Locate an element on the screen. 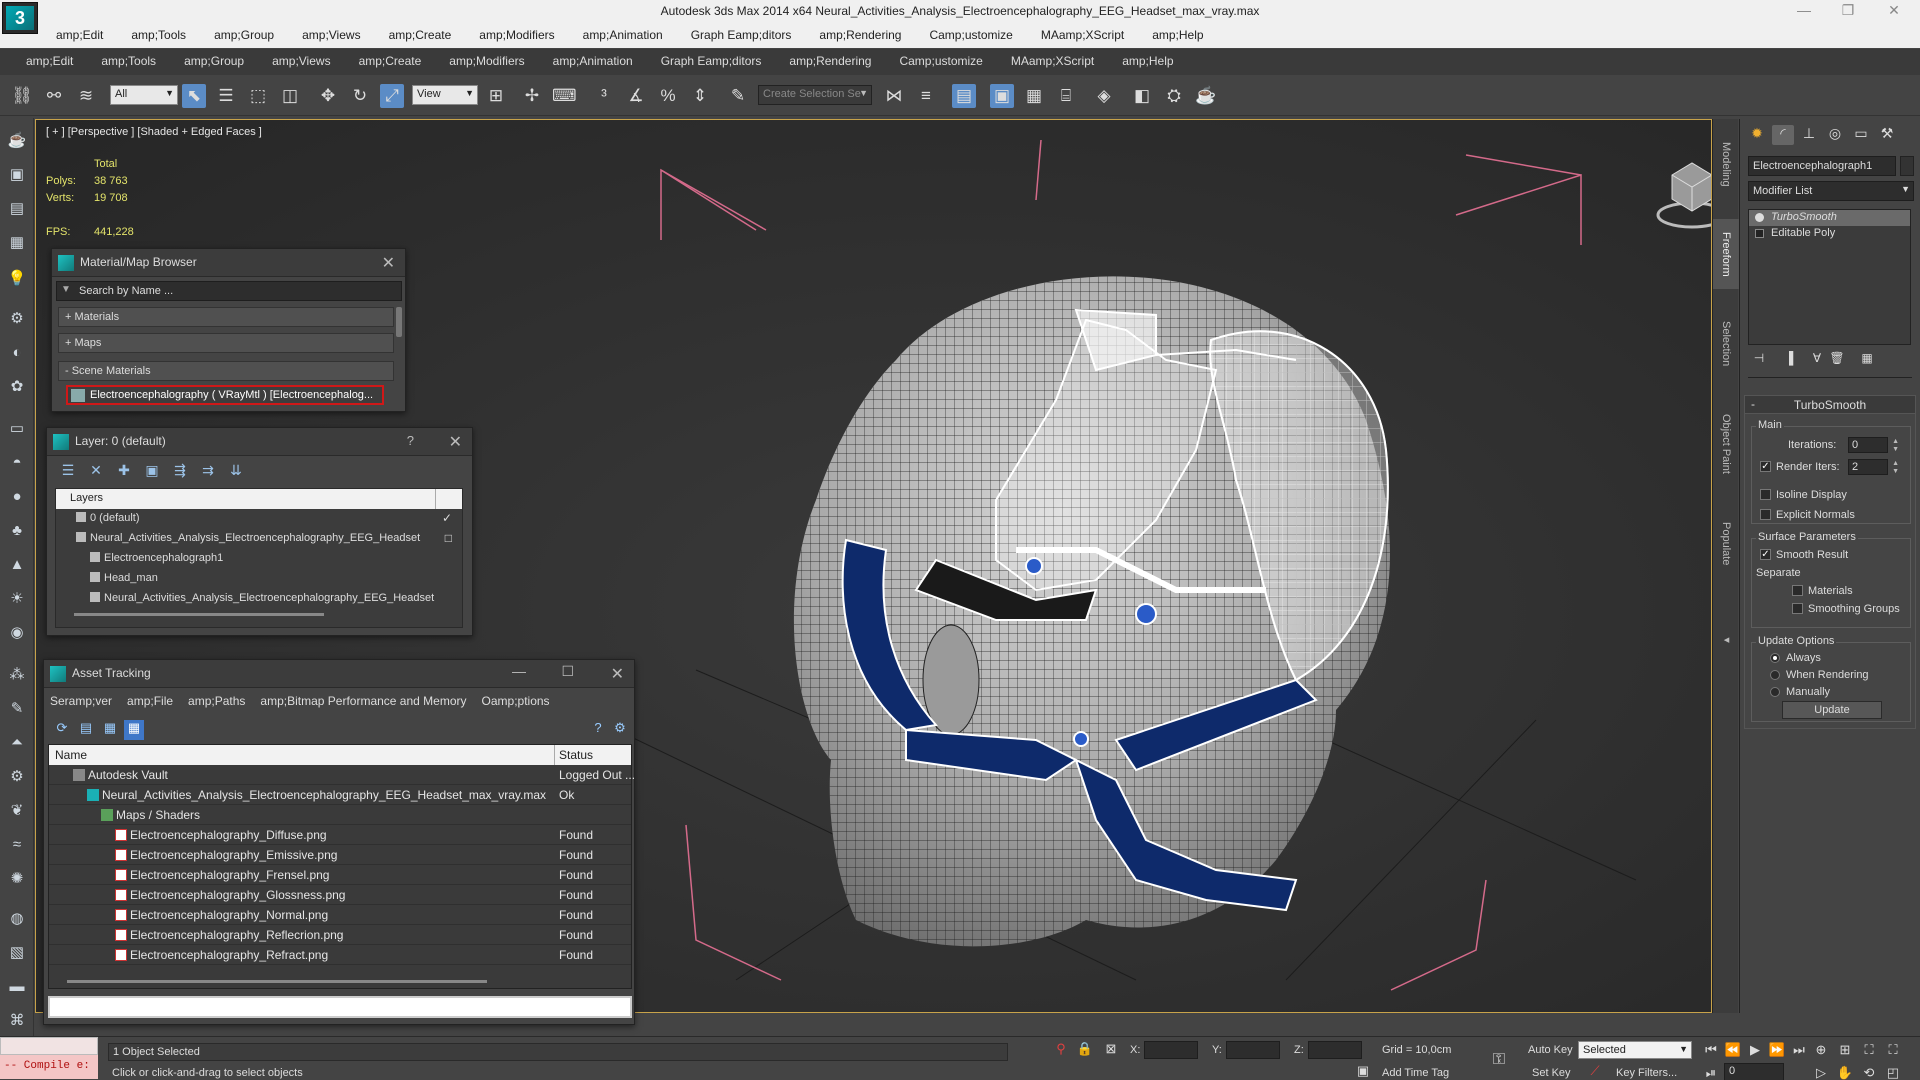 The image size is (1920, 1080). menu2-item: MAamp;XScript is located at coordinates (1052, 61).